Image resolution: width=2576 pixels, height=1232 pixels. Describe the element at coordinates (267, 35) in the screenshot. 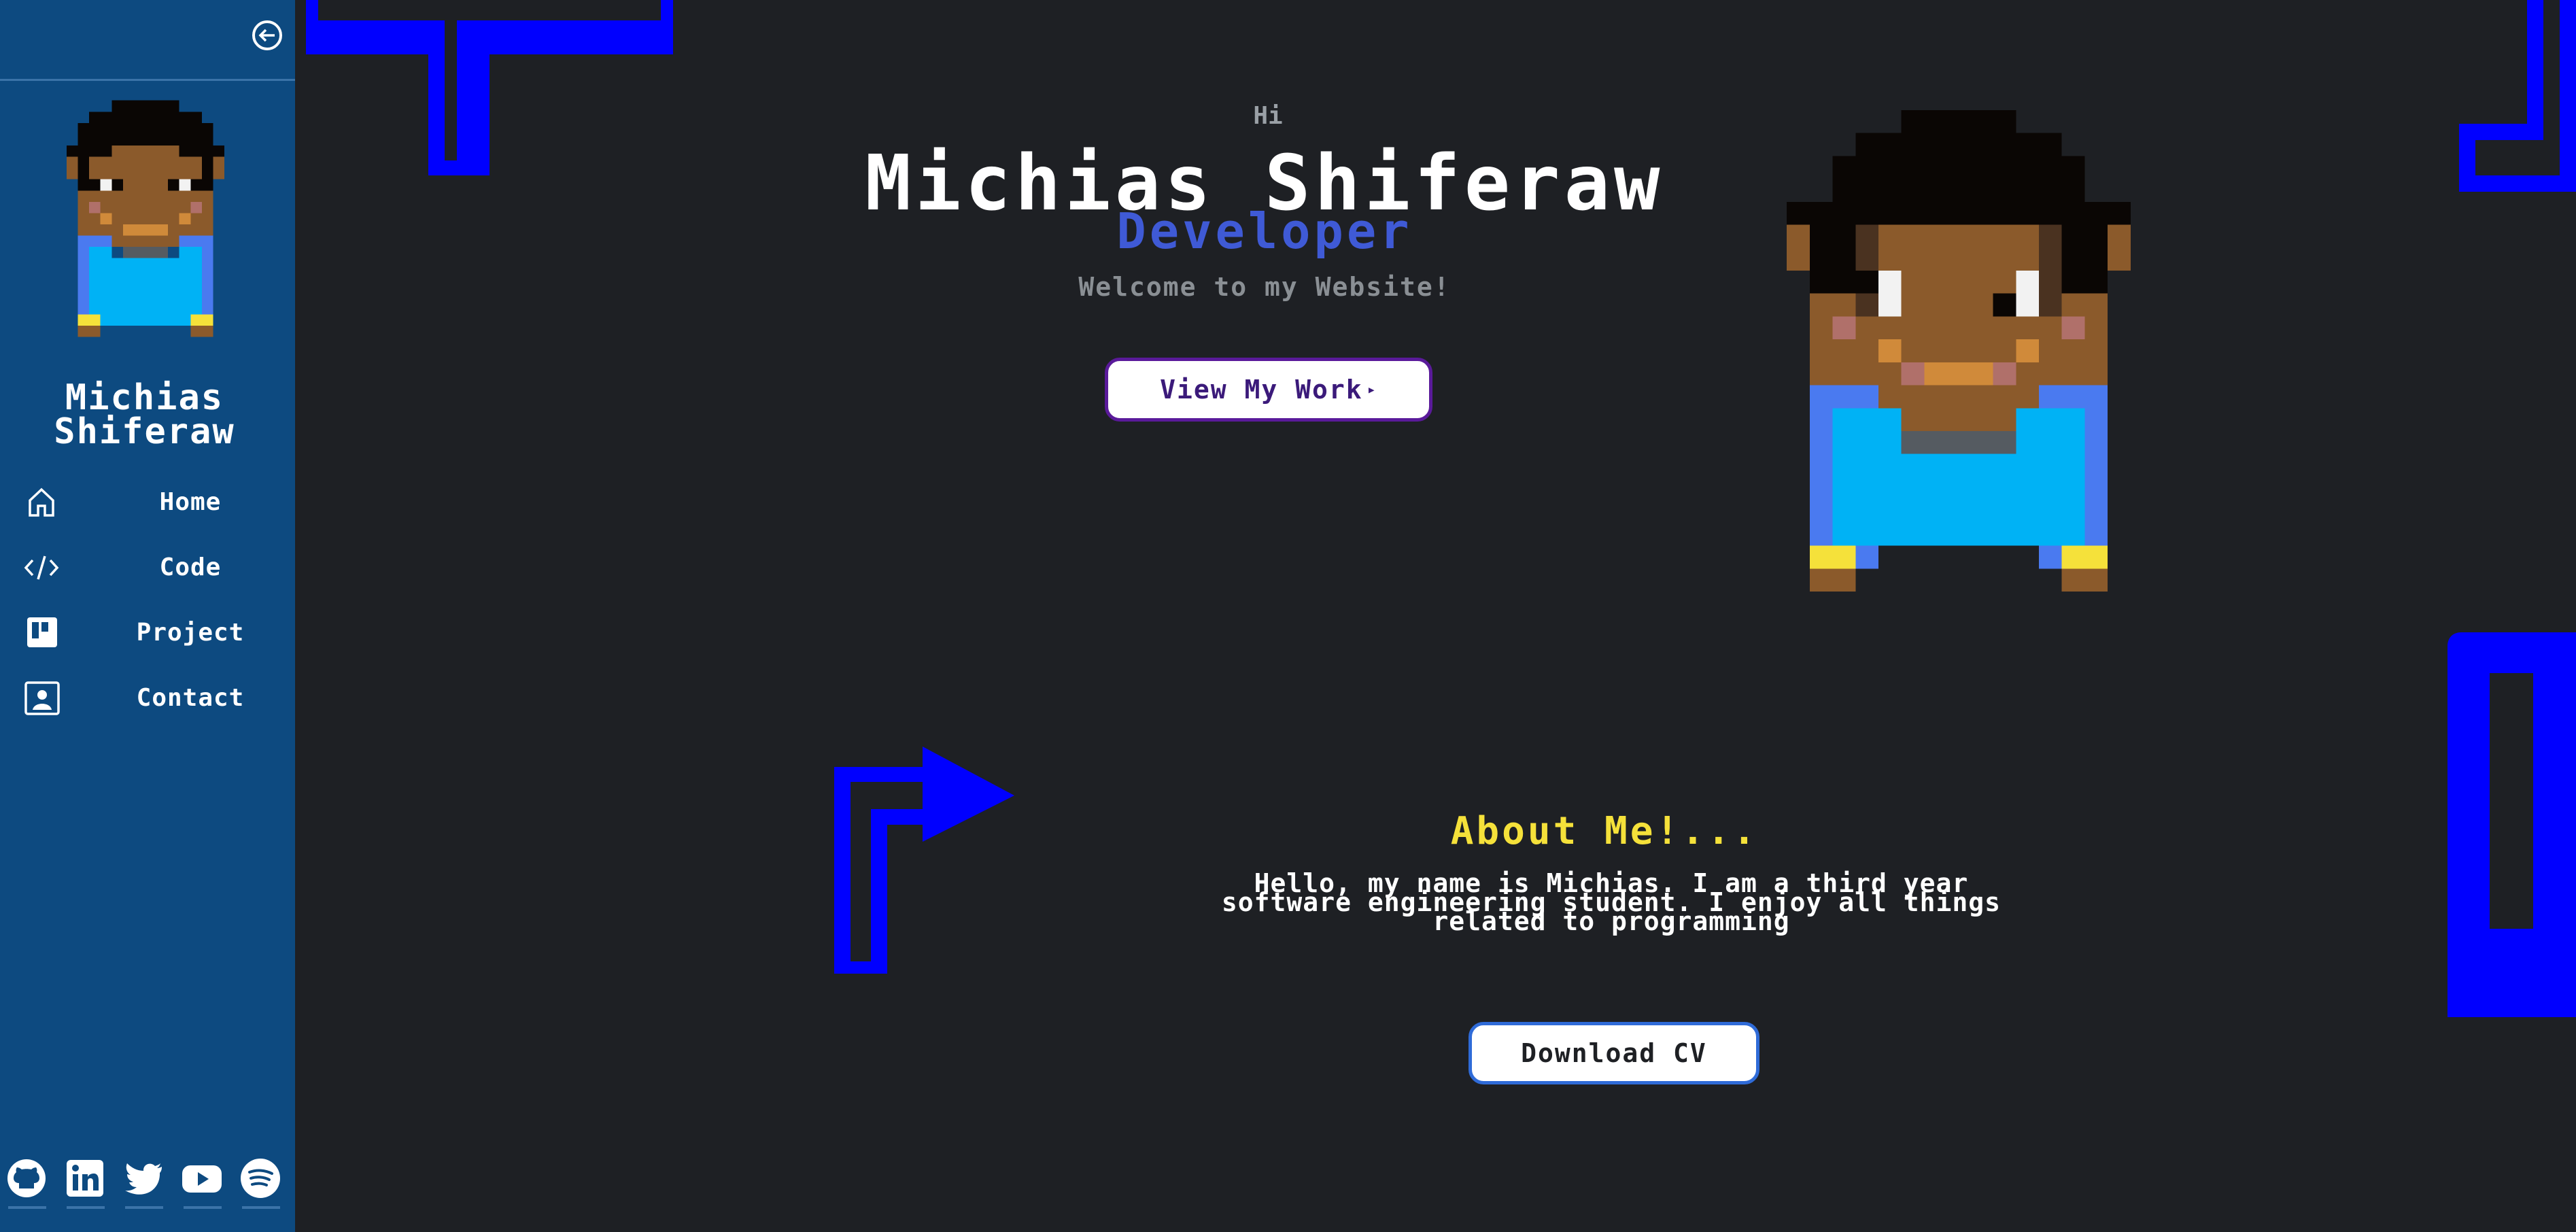

I see `arrow-left-circle-icon` at that location.